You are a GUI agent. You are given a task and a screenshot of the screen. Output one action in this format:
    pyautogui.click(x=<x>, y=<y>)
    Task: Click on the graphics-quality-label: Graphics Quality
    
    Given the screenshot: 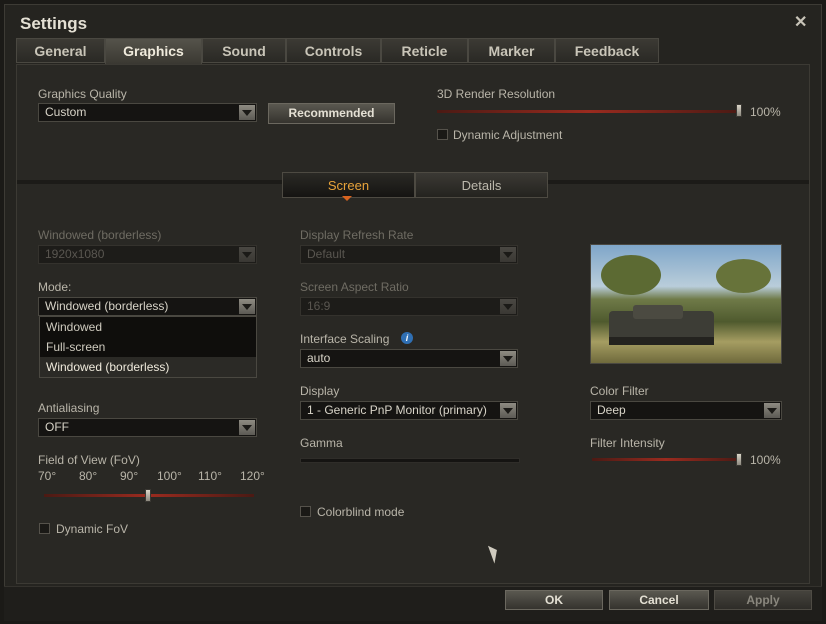 What is the action you would take?
    pyautogui.click(x=82, y=94)
    